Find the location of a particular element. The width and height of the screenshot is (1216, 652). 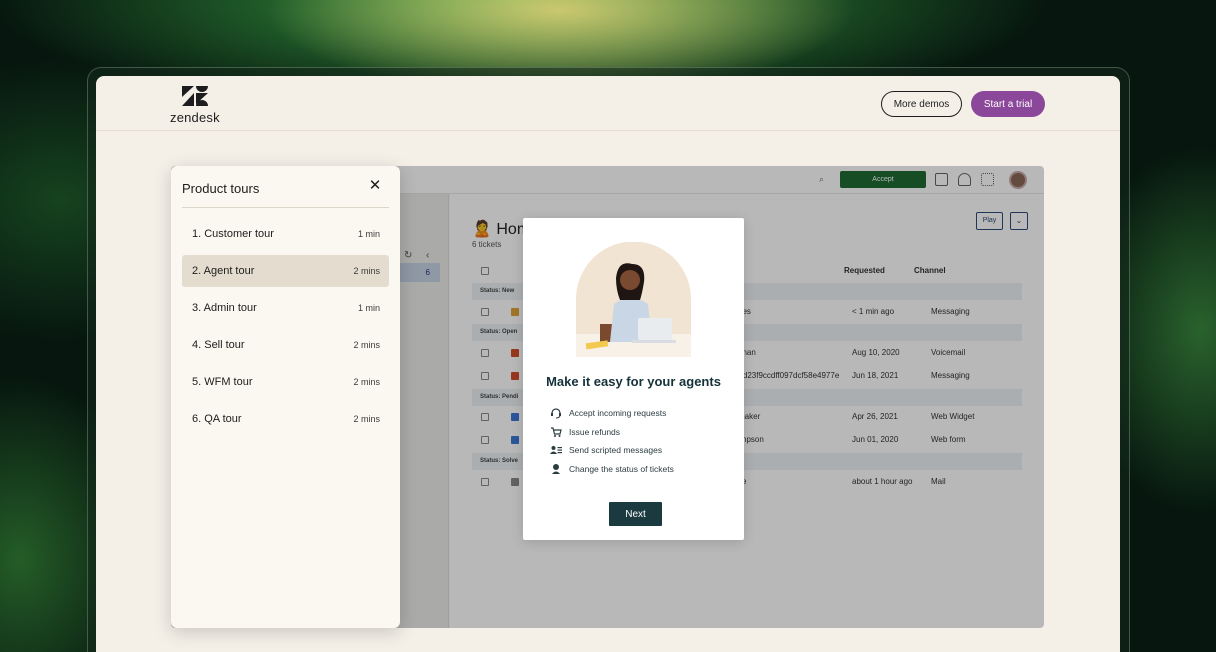

tour-item-customer: 1. Customer tour 1 min is located at coordinates (285, 234).